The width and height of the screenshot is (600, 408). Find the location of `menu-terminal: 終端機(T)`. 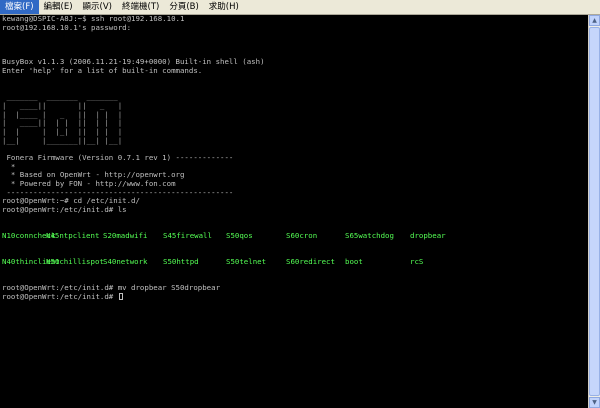

menu-terminal: 終端機(T) is located at coordinates (140, 7).